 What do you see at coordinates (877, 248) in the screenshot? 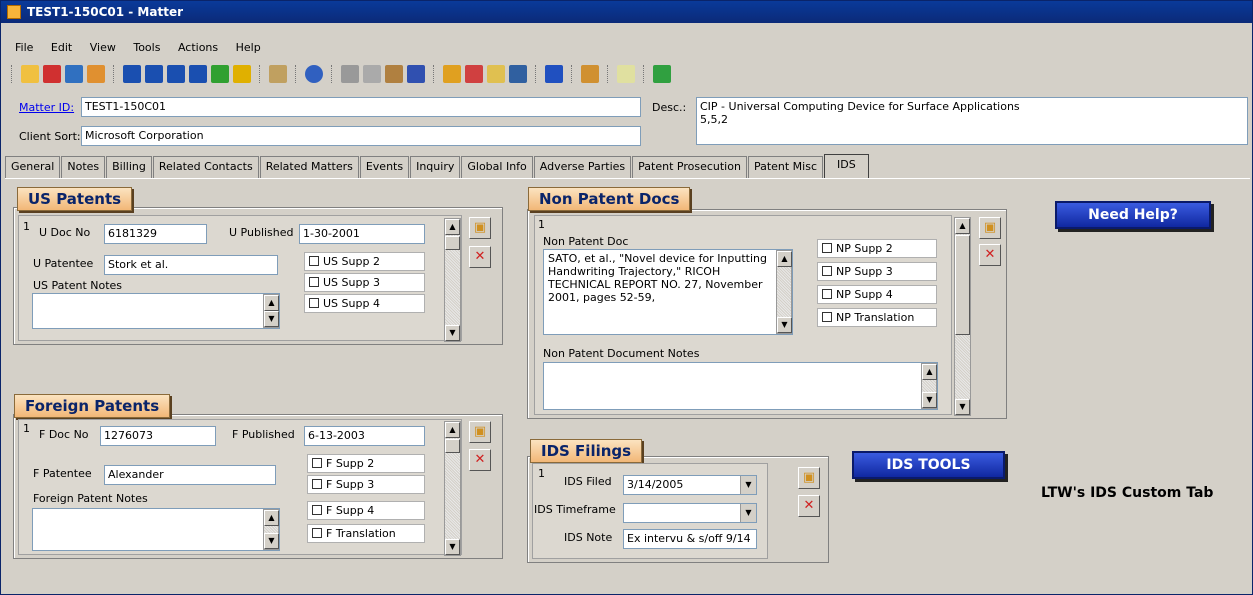
I see `np-supp2-checkbox: NP Supp 2` at bounding box center [877, 248].